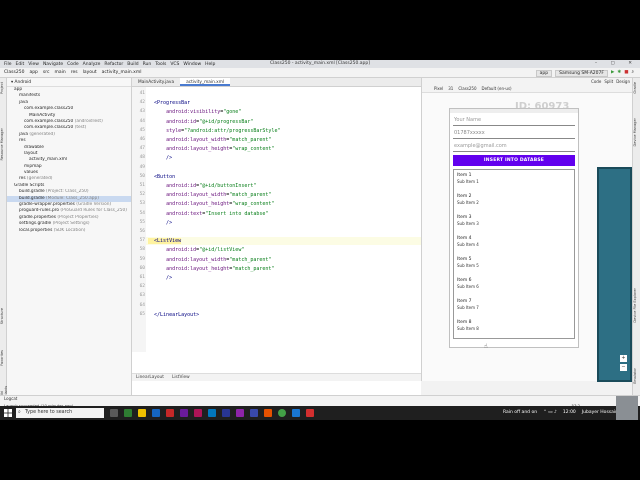 The image size is (640, 480). What do you see at coordinates (196, 140) in the screenshot?
I see `attr-name: android:layout_width` at bounding box center [196, 140].